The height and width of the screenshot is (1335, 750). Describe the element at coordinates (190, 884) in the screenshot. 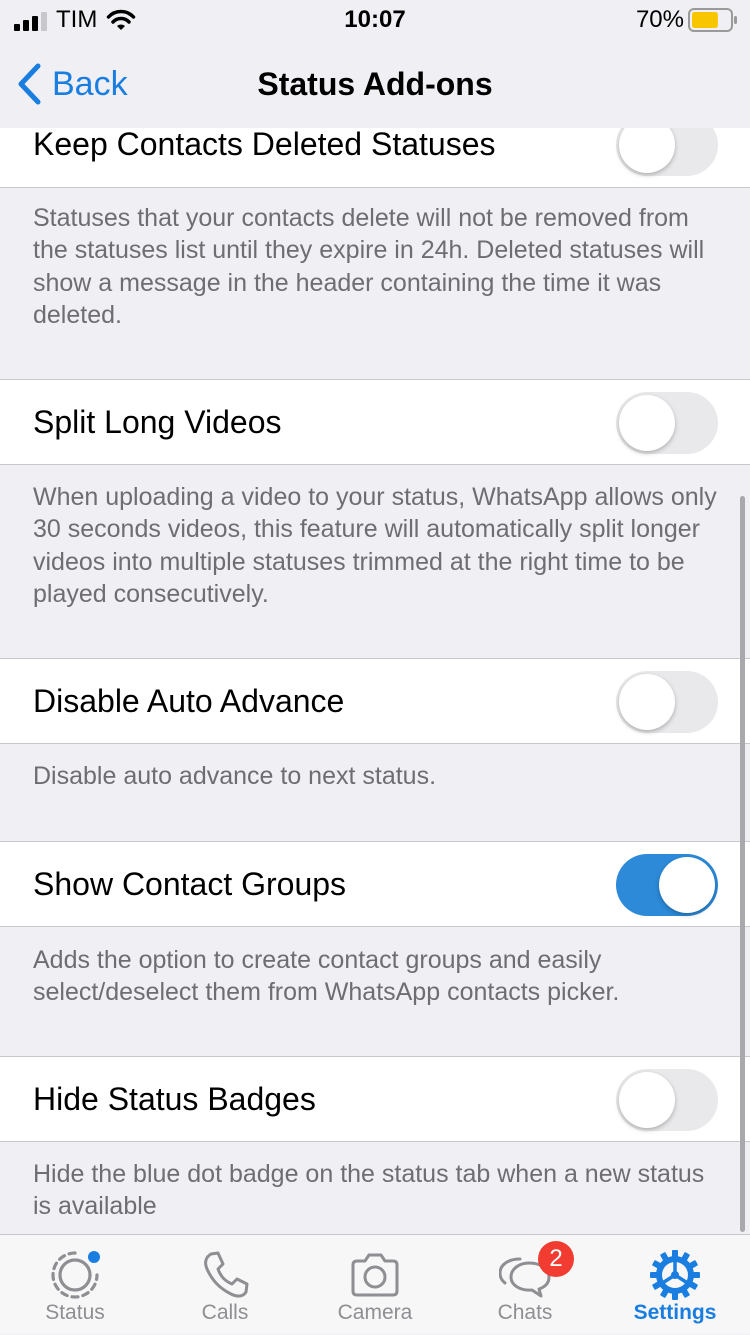

I see `setting-label: Show Contact Groups` at that location.